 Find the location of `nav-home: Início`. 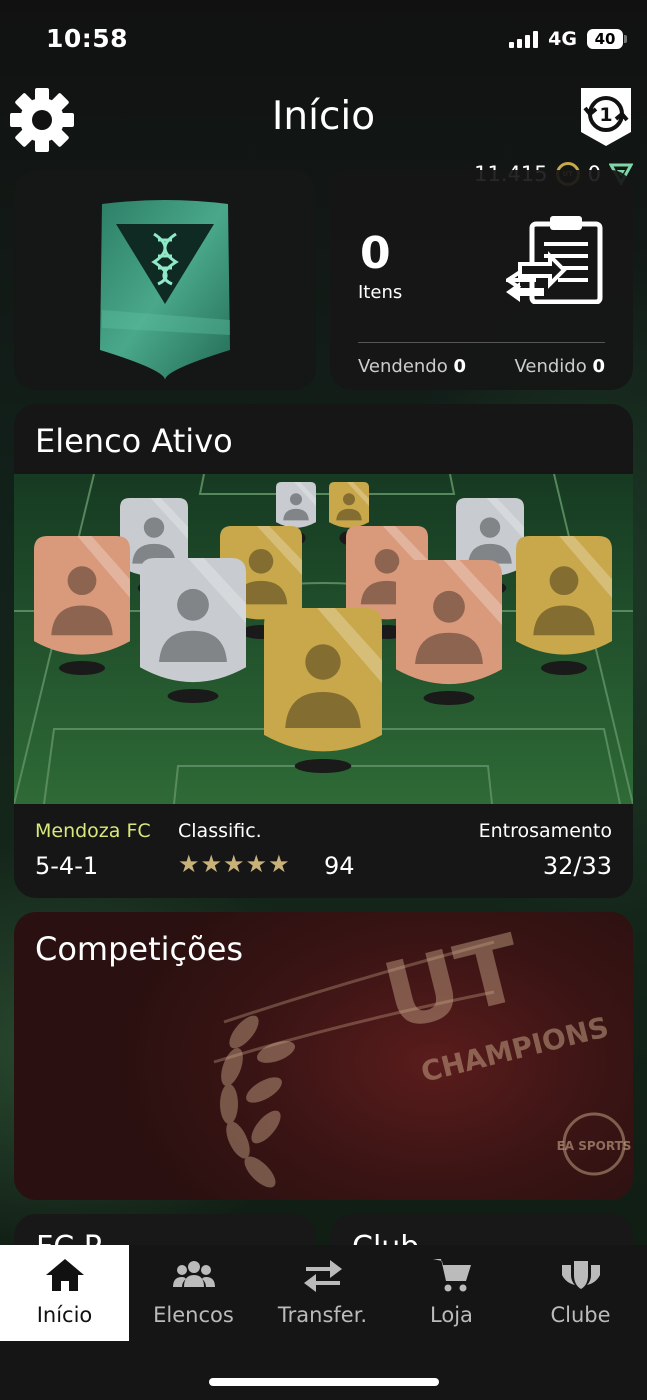

nav-home: Início is located at coordinates (64, 1293).